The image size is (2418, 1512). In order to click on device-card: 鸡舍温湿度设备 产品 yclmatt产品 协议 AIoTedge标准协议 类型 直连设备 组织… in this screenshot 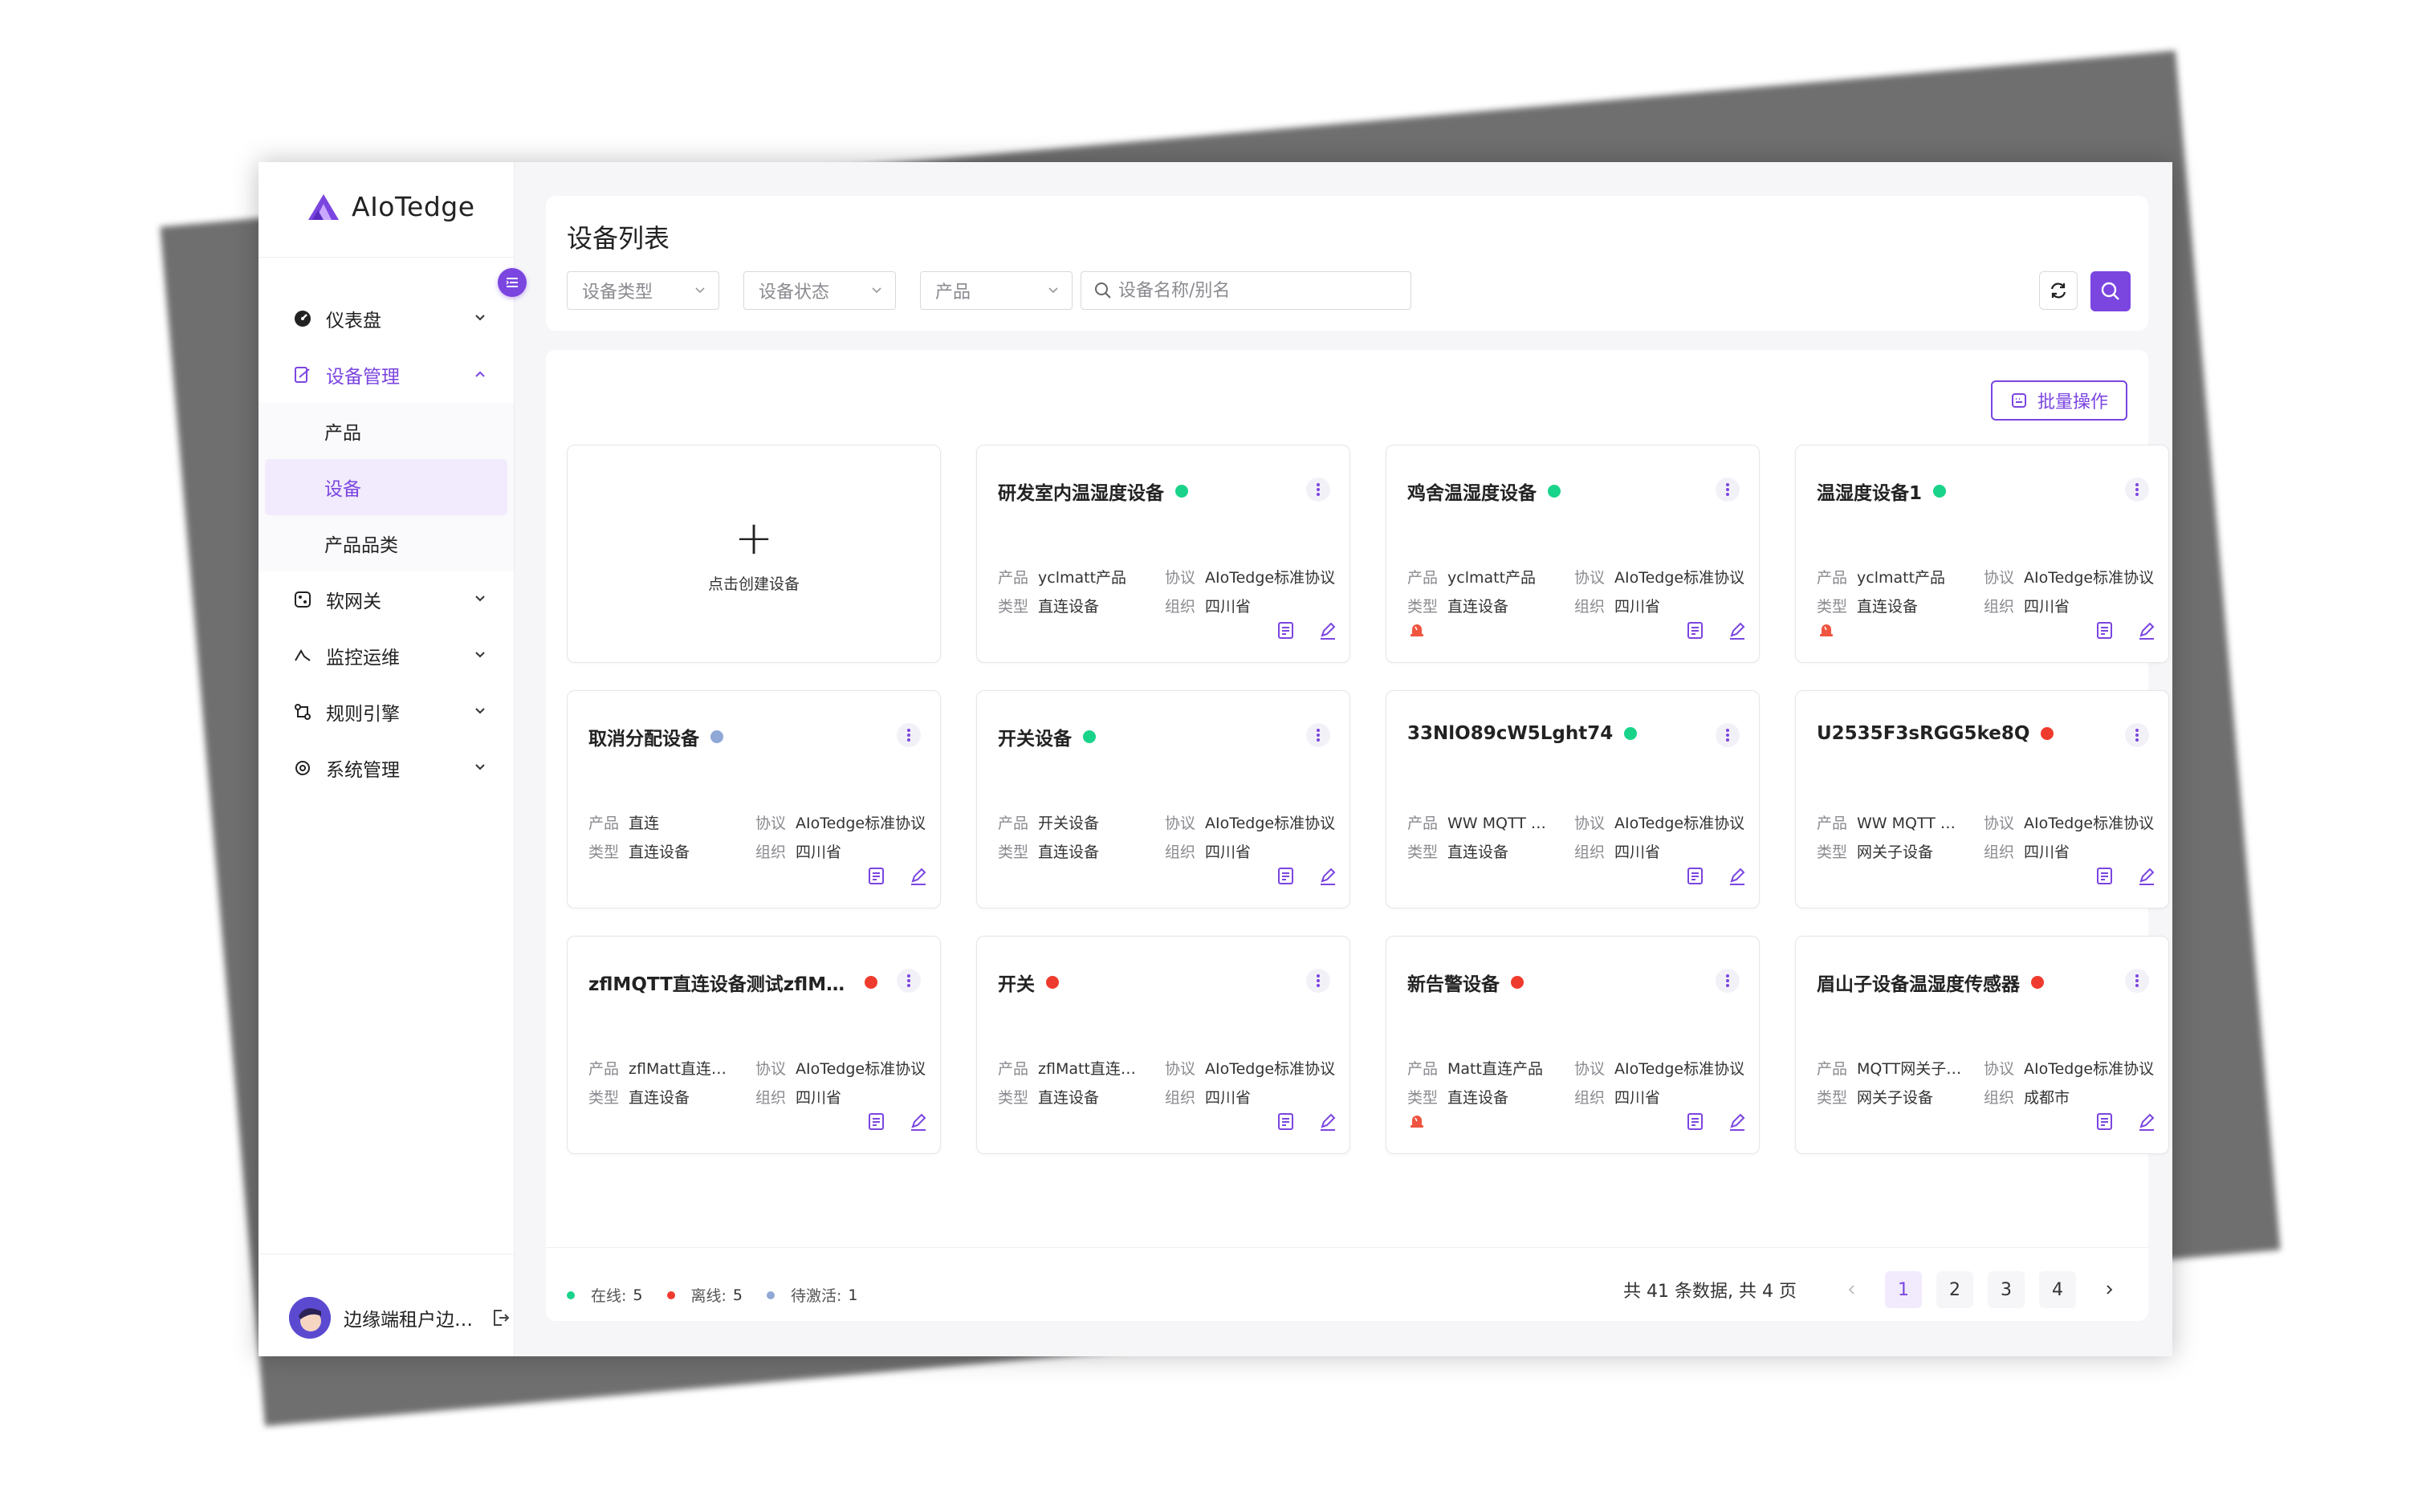, I will do `click(1573, 554)`.